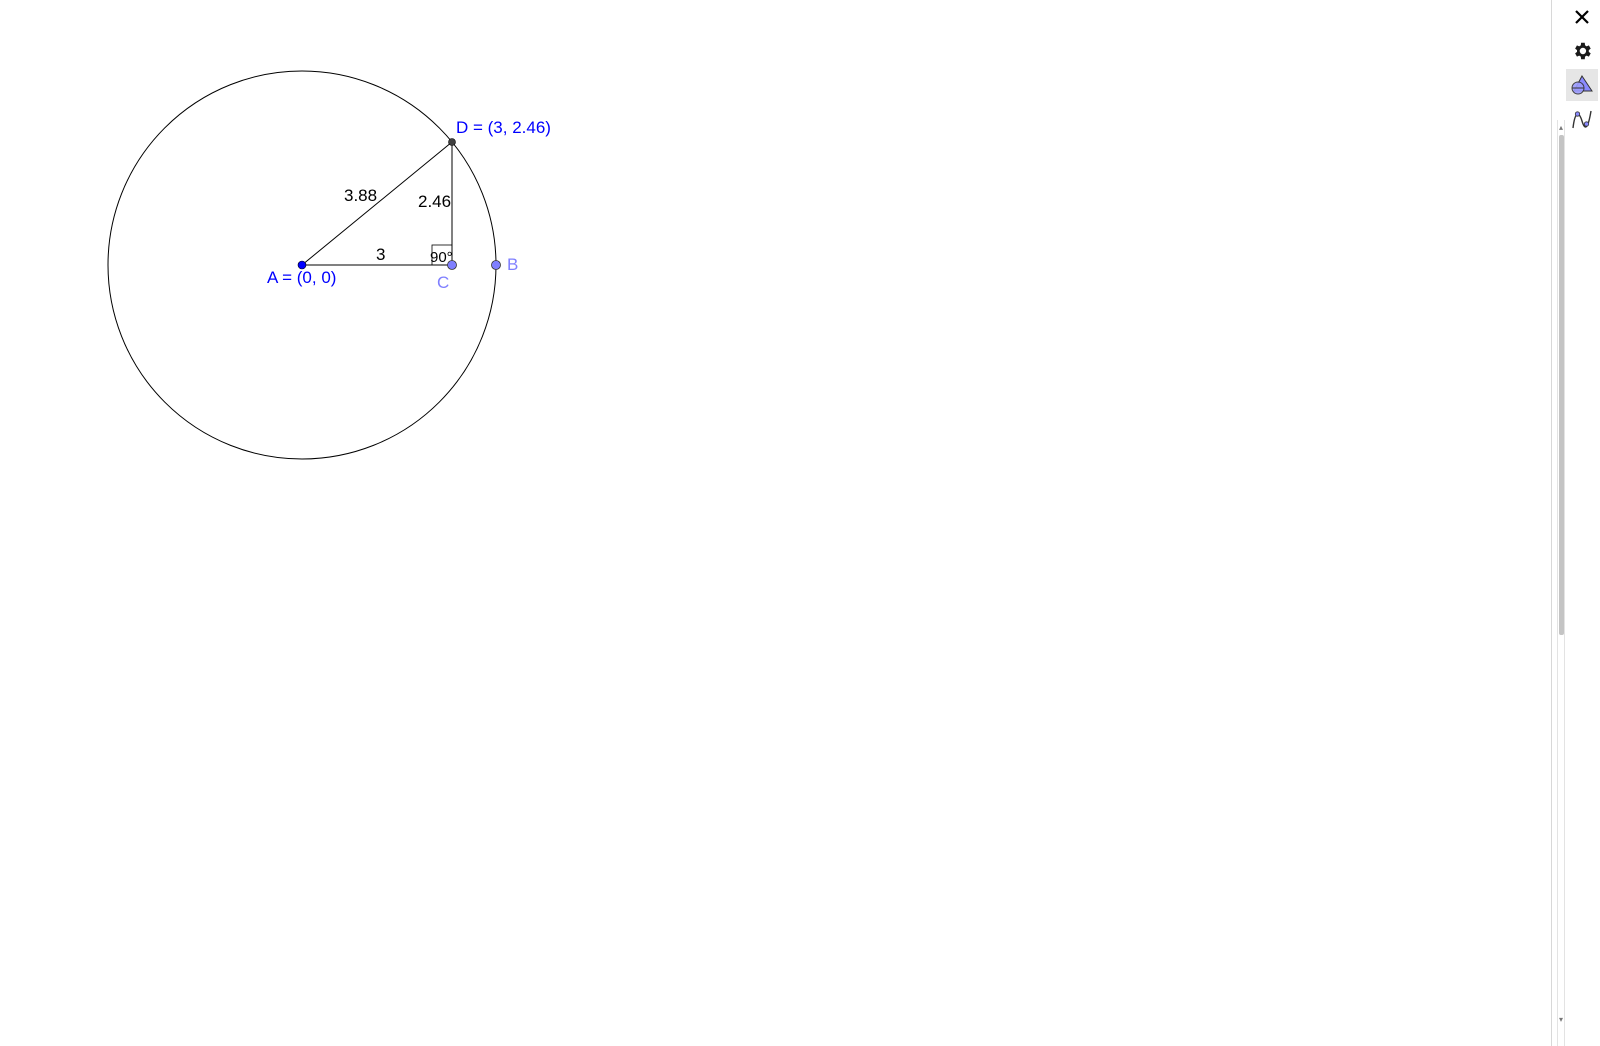 This screenshot has width=1600, height=1046. I want to click on segment-cd-label: 2.46, so click(434, 201).